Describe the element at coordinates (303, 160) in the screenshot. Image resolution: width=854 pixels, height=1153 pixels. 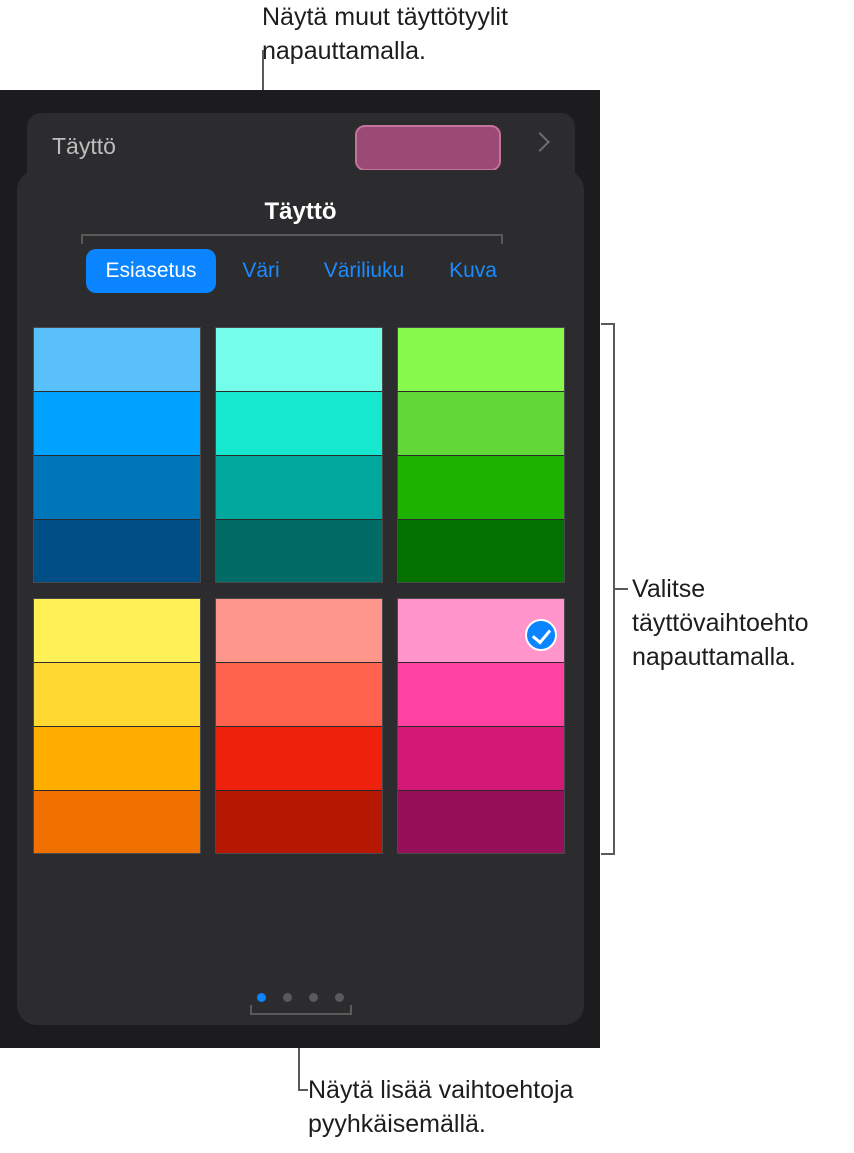
I see `popover-arrow` at that location.